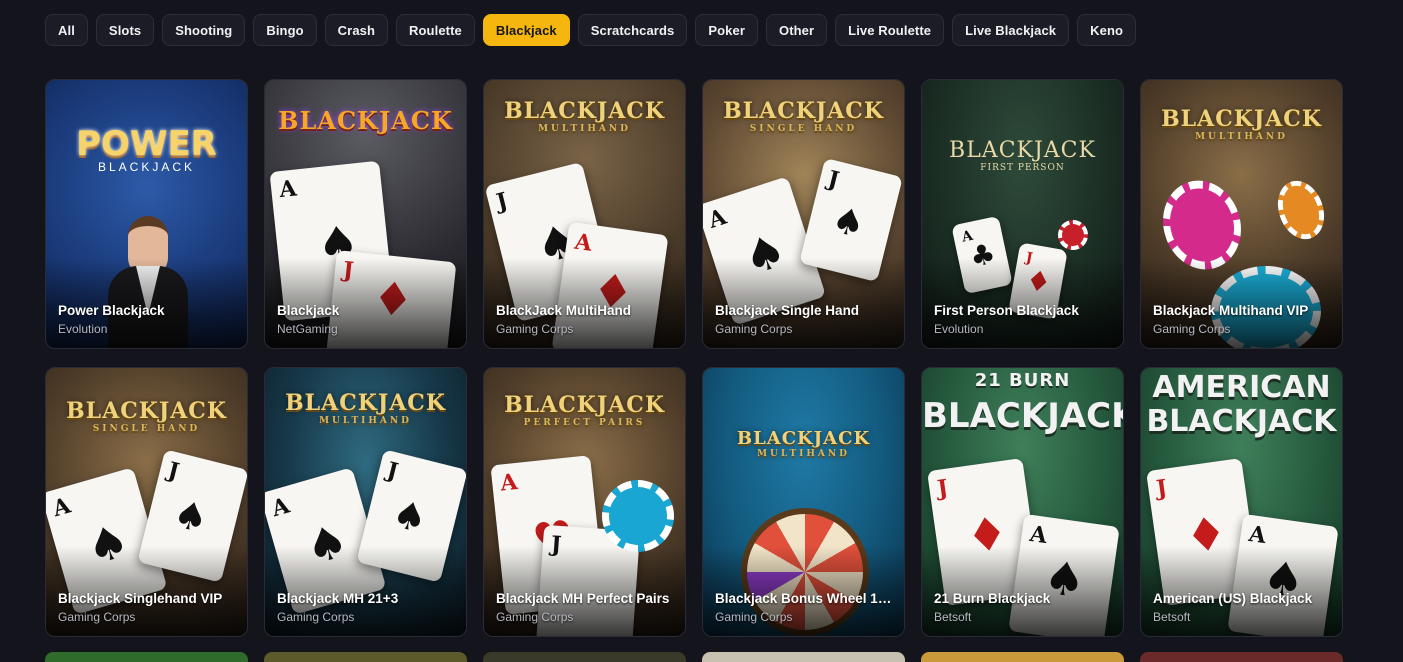 The width and height of the screenshot is (1403, 662). Describe the element at coordinates (1022, 380) in the screenshot. I see `game-logo-sub: 21 BURN` at that location.